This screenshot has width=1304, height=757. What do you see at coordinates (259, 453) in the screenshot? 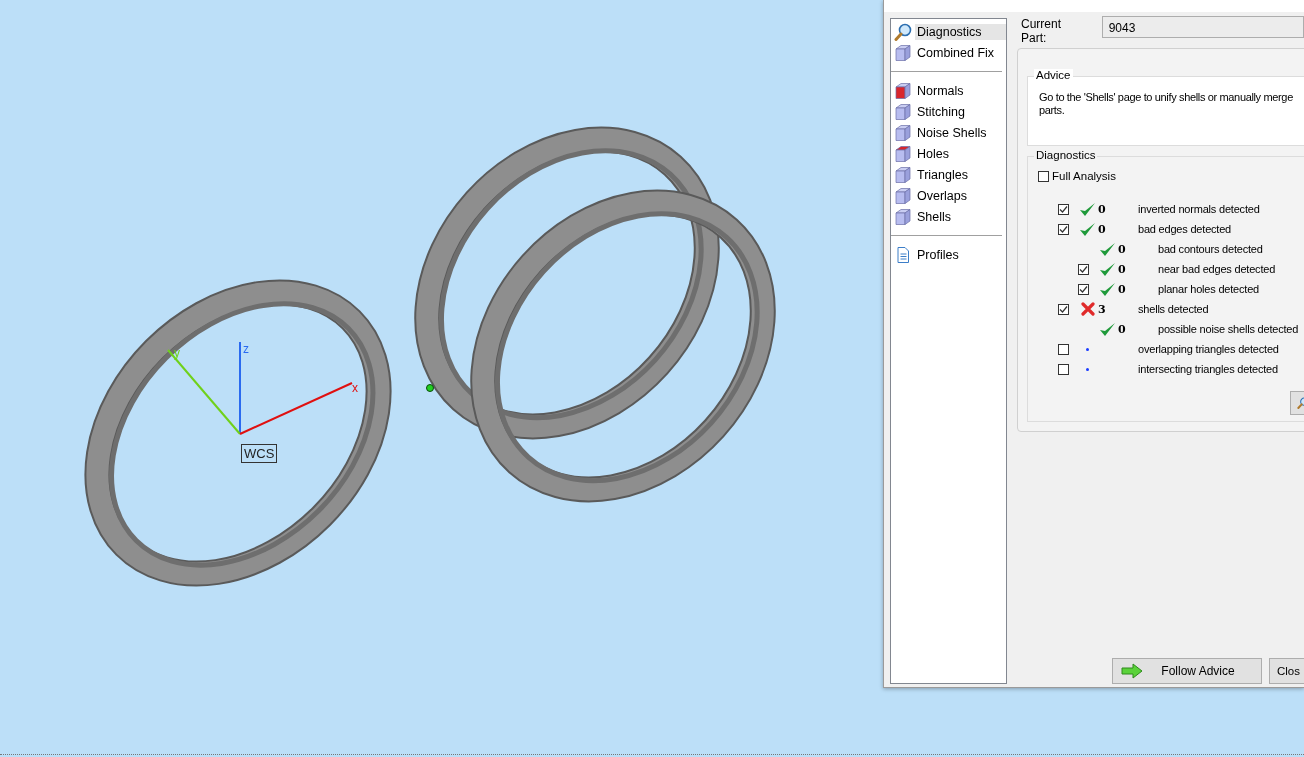
I see `wcs-label: WCS` at bounding box center [259, 453].